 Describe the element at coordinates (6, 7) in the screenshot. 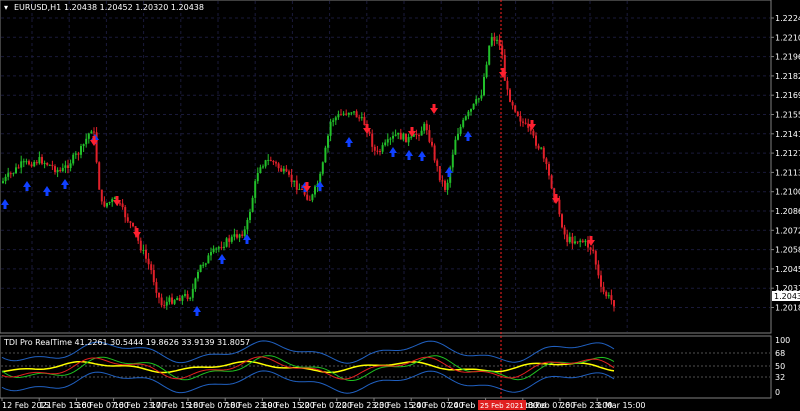

I see `header-dropdown-icon: ▾` at that location.